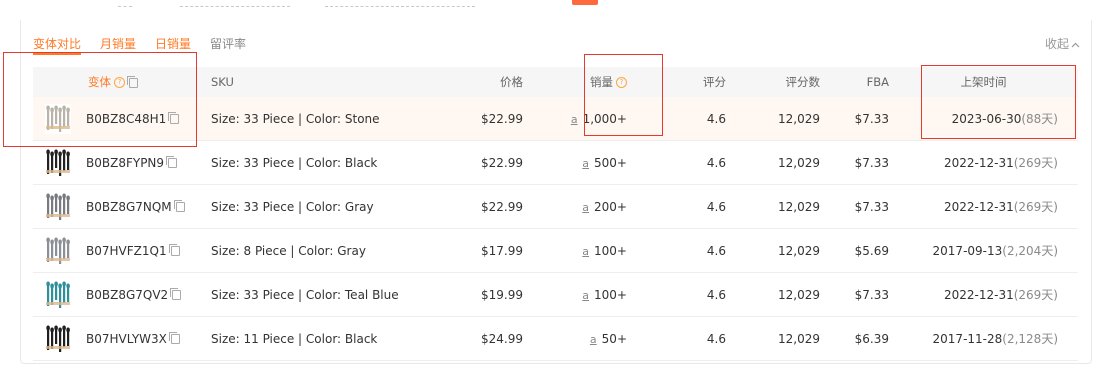 The image size is (1099, 370). Describe the element at coordinates (585, 2) in the screenshot. I see `cutoff-badge` at that location.